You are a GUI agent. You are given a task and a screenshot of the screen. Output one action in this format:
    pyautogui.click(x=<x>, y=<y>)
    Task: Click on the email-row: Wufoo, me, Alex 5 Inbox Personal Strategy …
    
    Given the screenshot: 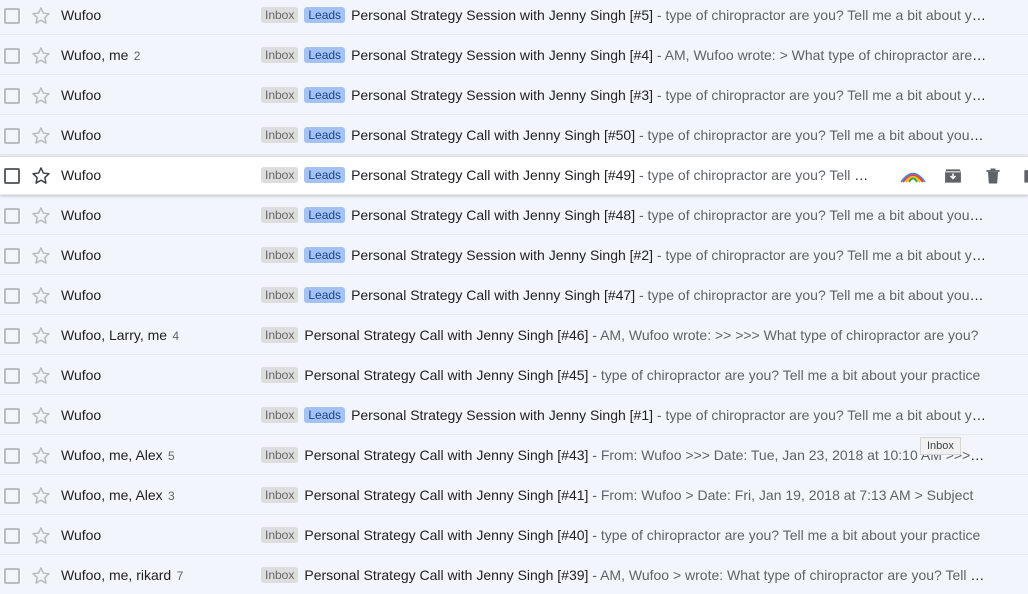 What is the action you would take?
    pyautogui.click(x=514, y=455)
    